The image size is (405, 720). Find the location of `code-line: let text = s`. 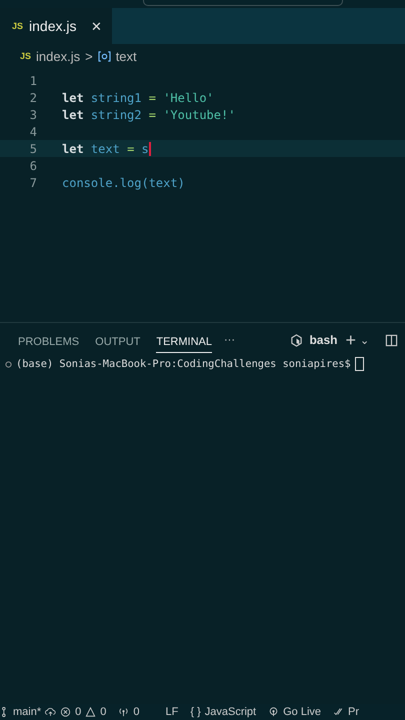

code-line: let text = s is located at coordinates (105, 149).